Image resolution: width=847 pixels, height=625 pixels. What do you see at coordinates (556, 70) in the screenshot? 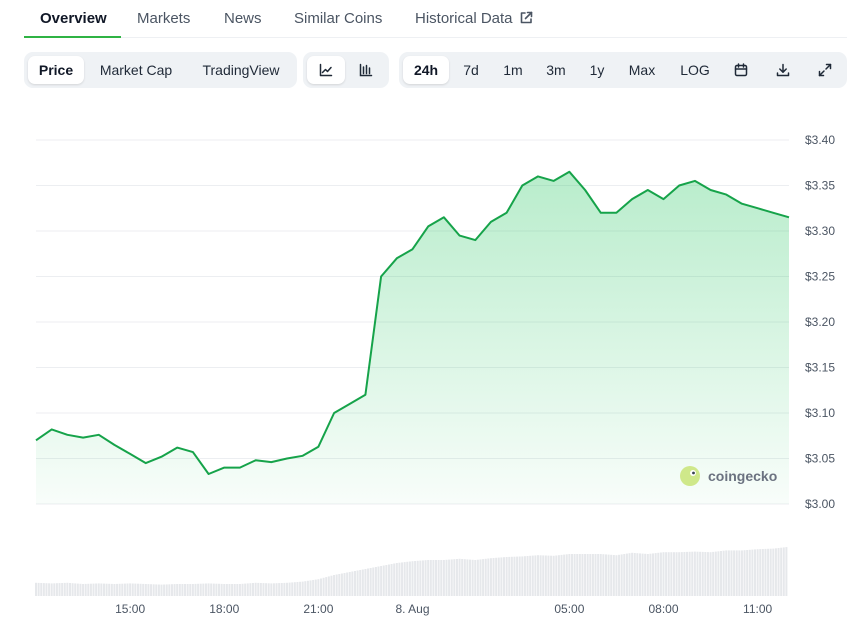
I see `range-3m-button: 3m` at bounding box center [556, 70].